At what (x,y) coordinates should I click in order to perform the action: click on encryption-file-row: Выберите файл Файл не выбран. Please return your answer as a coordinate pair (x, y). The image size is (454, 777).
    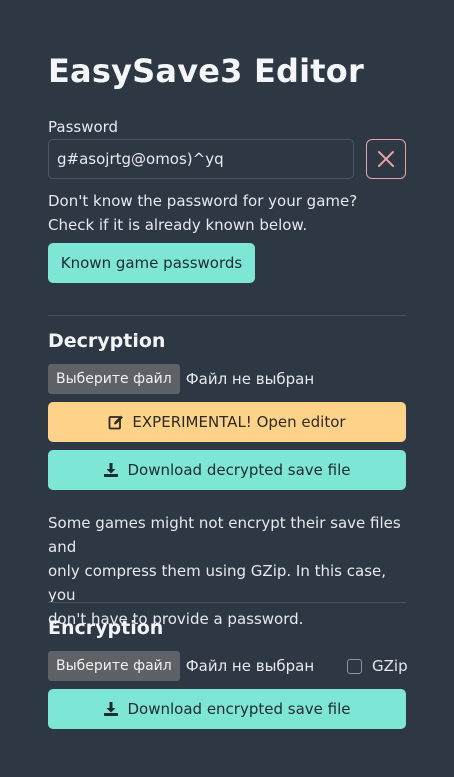
    Looking at the image, I should click on (181, 666).